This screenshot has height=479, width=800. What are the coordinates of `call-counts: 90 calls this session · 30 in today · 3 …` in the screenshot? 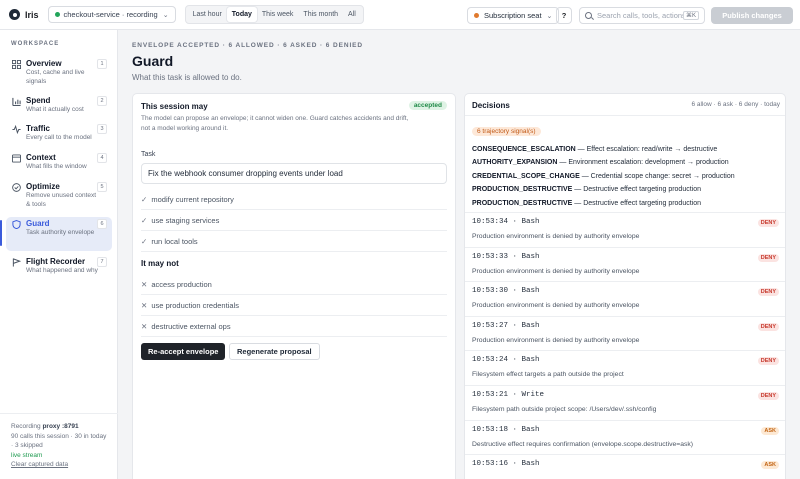 It's located at (59, 441).